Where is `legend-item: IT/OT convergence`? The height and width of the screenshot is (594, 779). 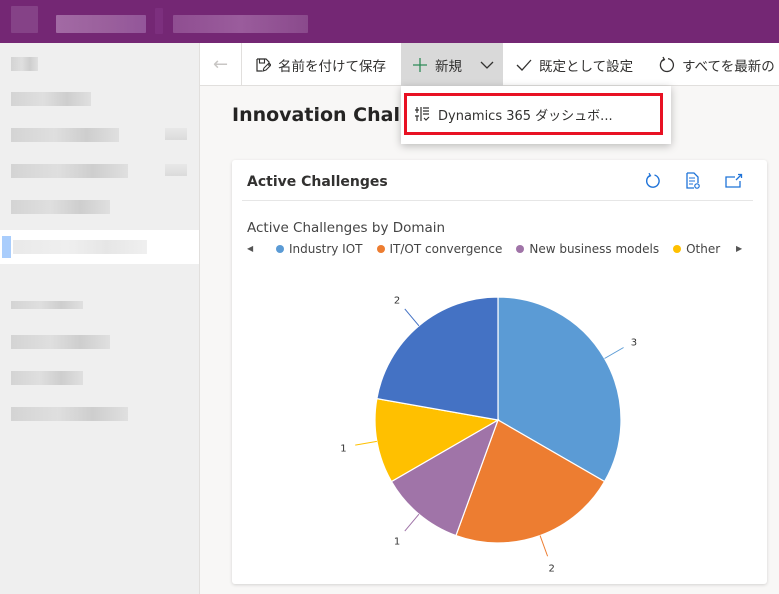 legend-item: IT/OT convergence is located at coordinates (439, 249).